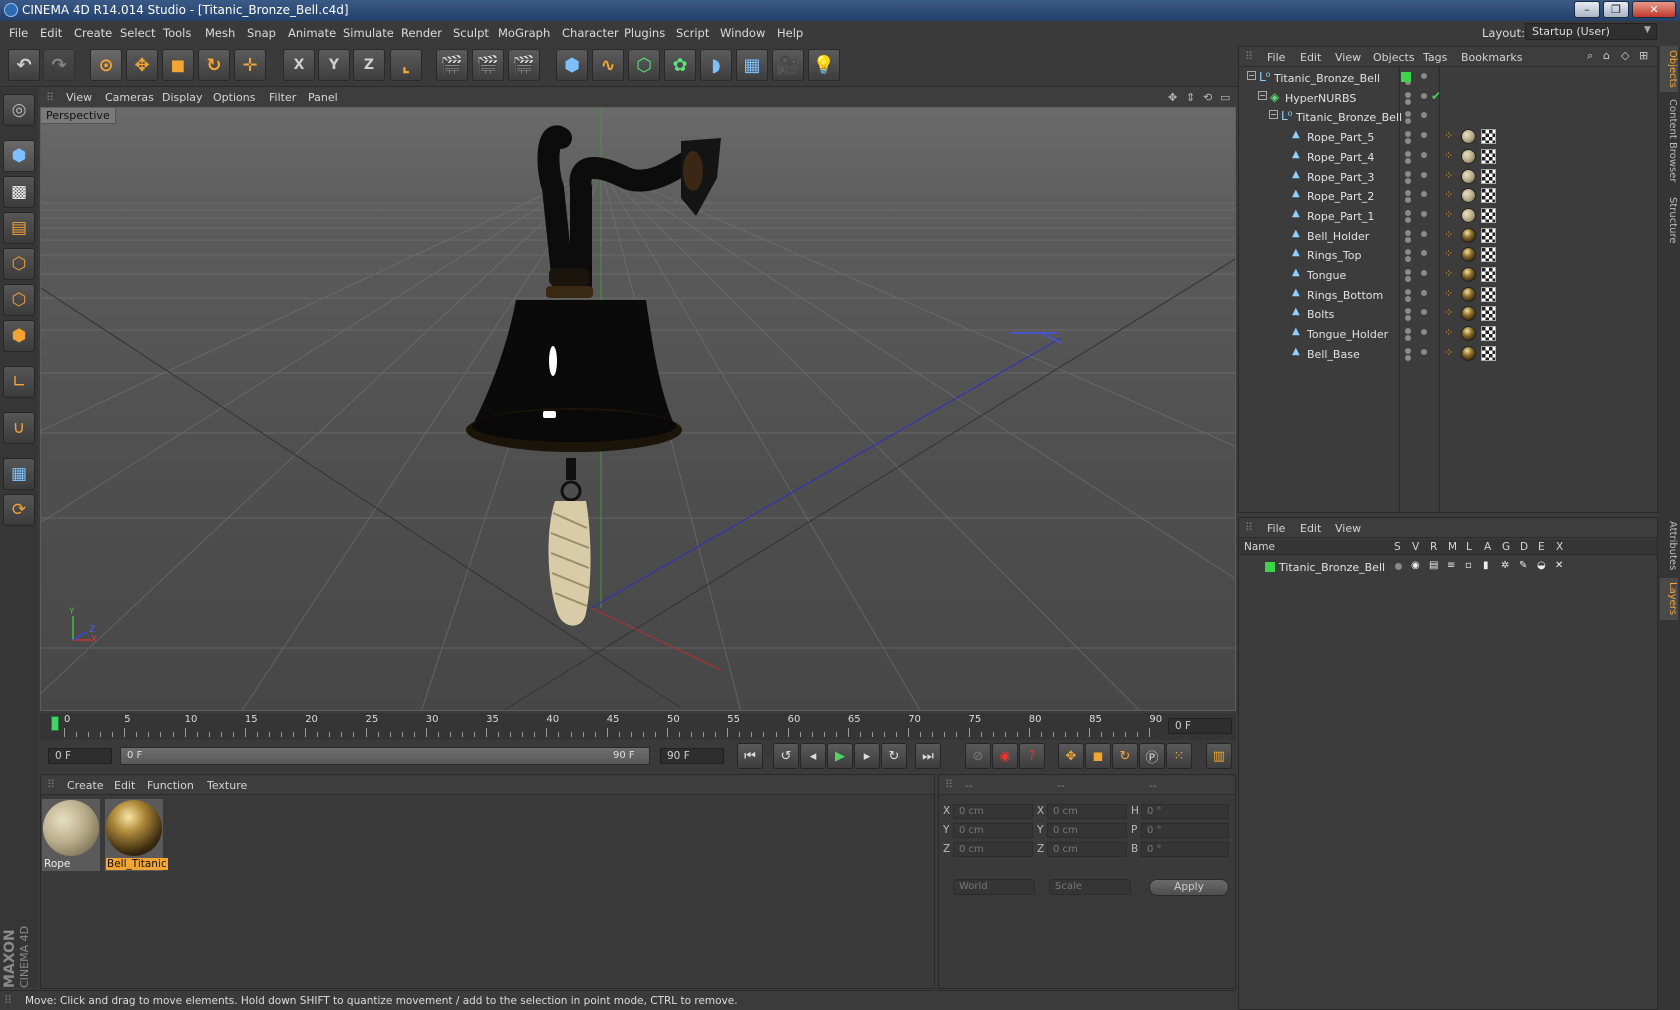 This screenshot has width=1680, height=1010. I want to click on play-button: ▶, so click(840, 756).